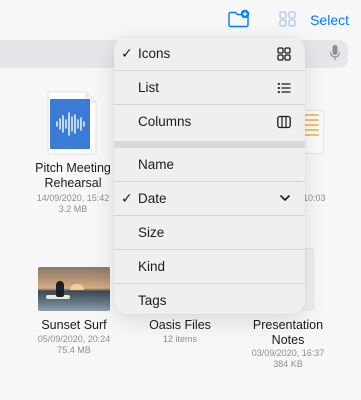  What do you see at coordinates (209, 88) in the screenshot?
I see `menu-item-list: List` at bounding box center [209, 88].